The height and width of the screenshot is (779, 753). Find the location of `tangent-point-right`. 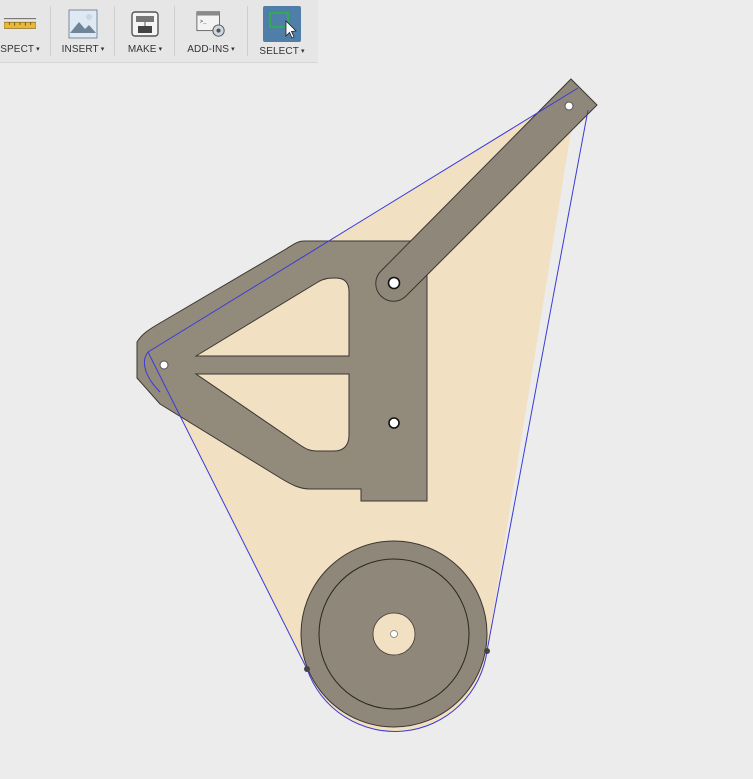

tangent-point-right is located at coordinates (487, 651).